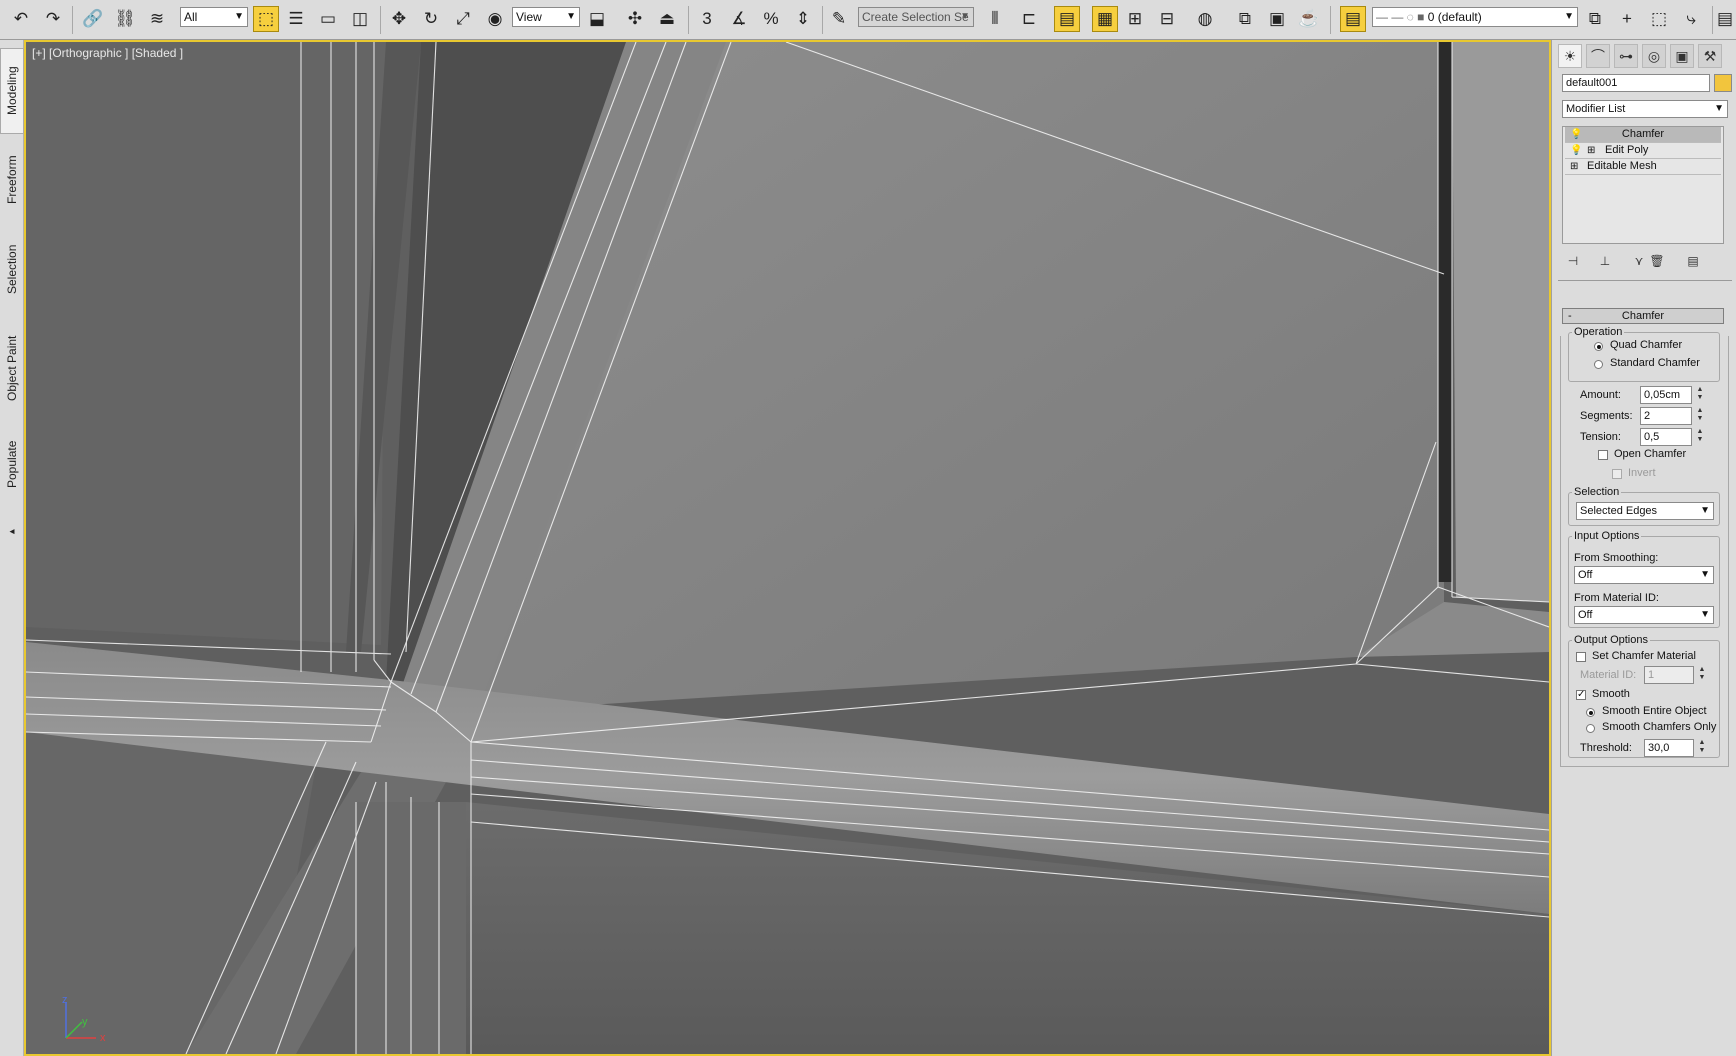  Describe the element at coordinates (635, 19) in the screenshot. I see `select-manipulate-icon: ✣` at that location.